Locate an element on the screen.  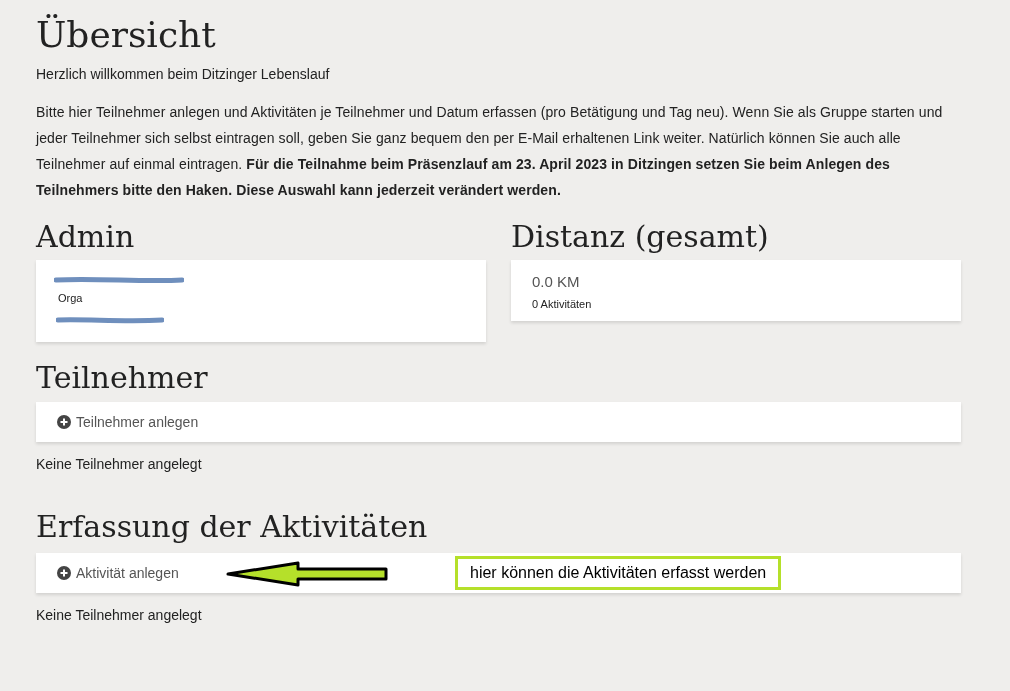
section-heading: Distanz (gesamt) is located at coordinates (640, 237).